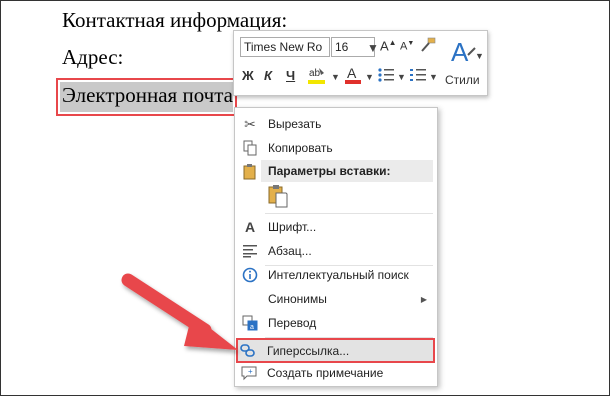  Describe the element at coordinates (250, 251) in the screenshot. I see `paragraph-icon` at that location.